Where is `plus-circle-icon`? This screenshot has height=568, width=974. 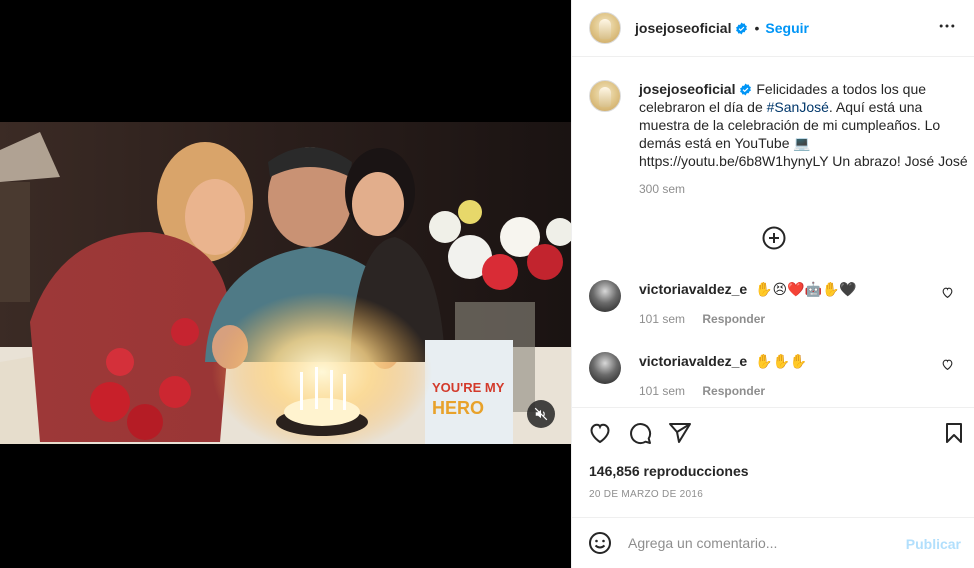
plus-circle-icon is located at coordinates (774, 238).